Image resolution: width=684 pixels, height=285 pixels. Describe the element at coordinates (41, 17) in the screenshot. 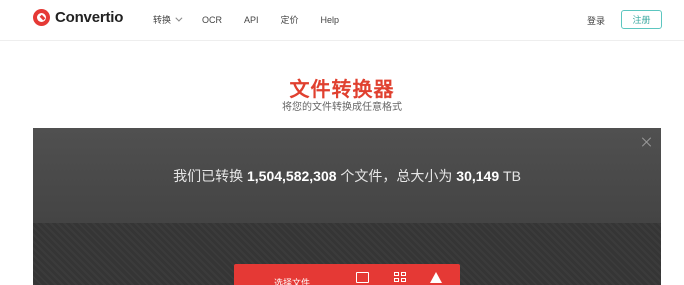

I see `convertio-logo-icon` at that location.